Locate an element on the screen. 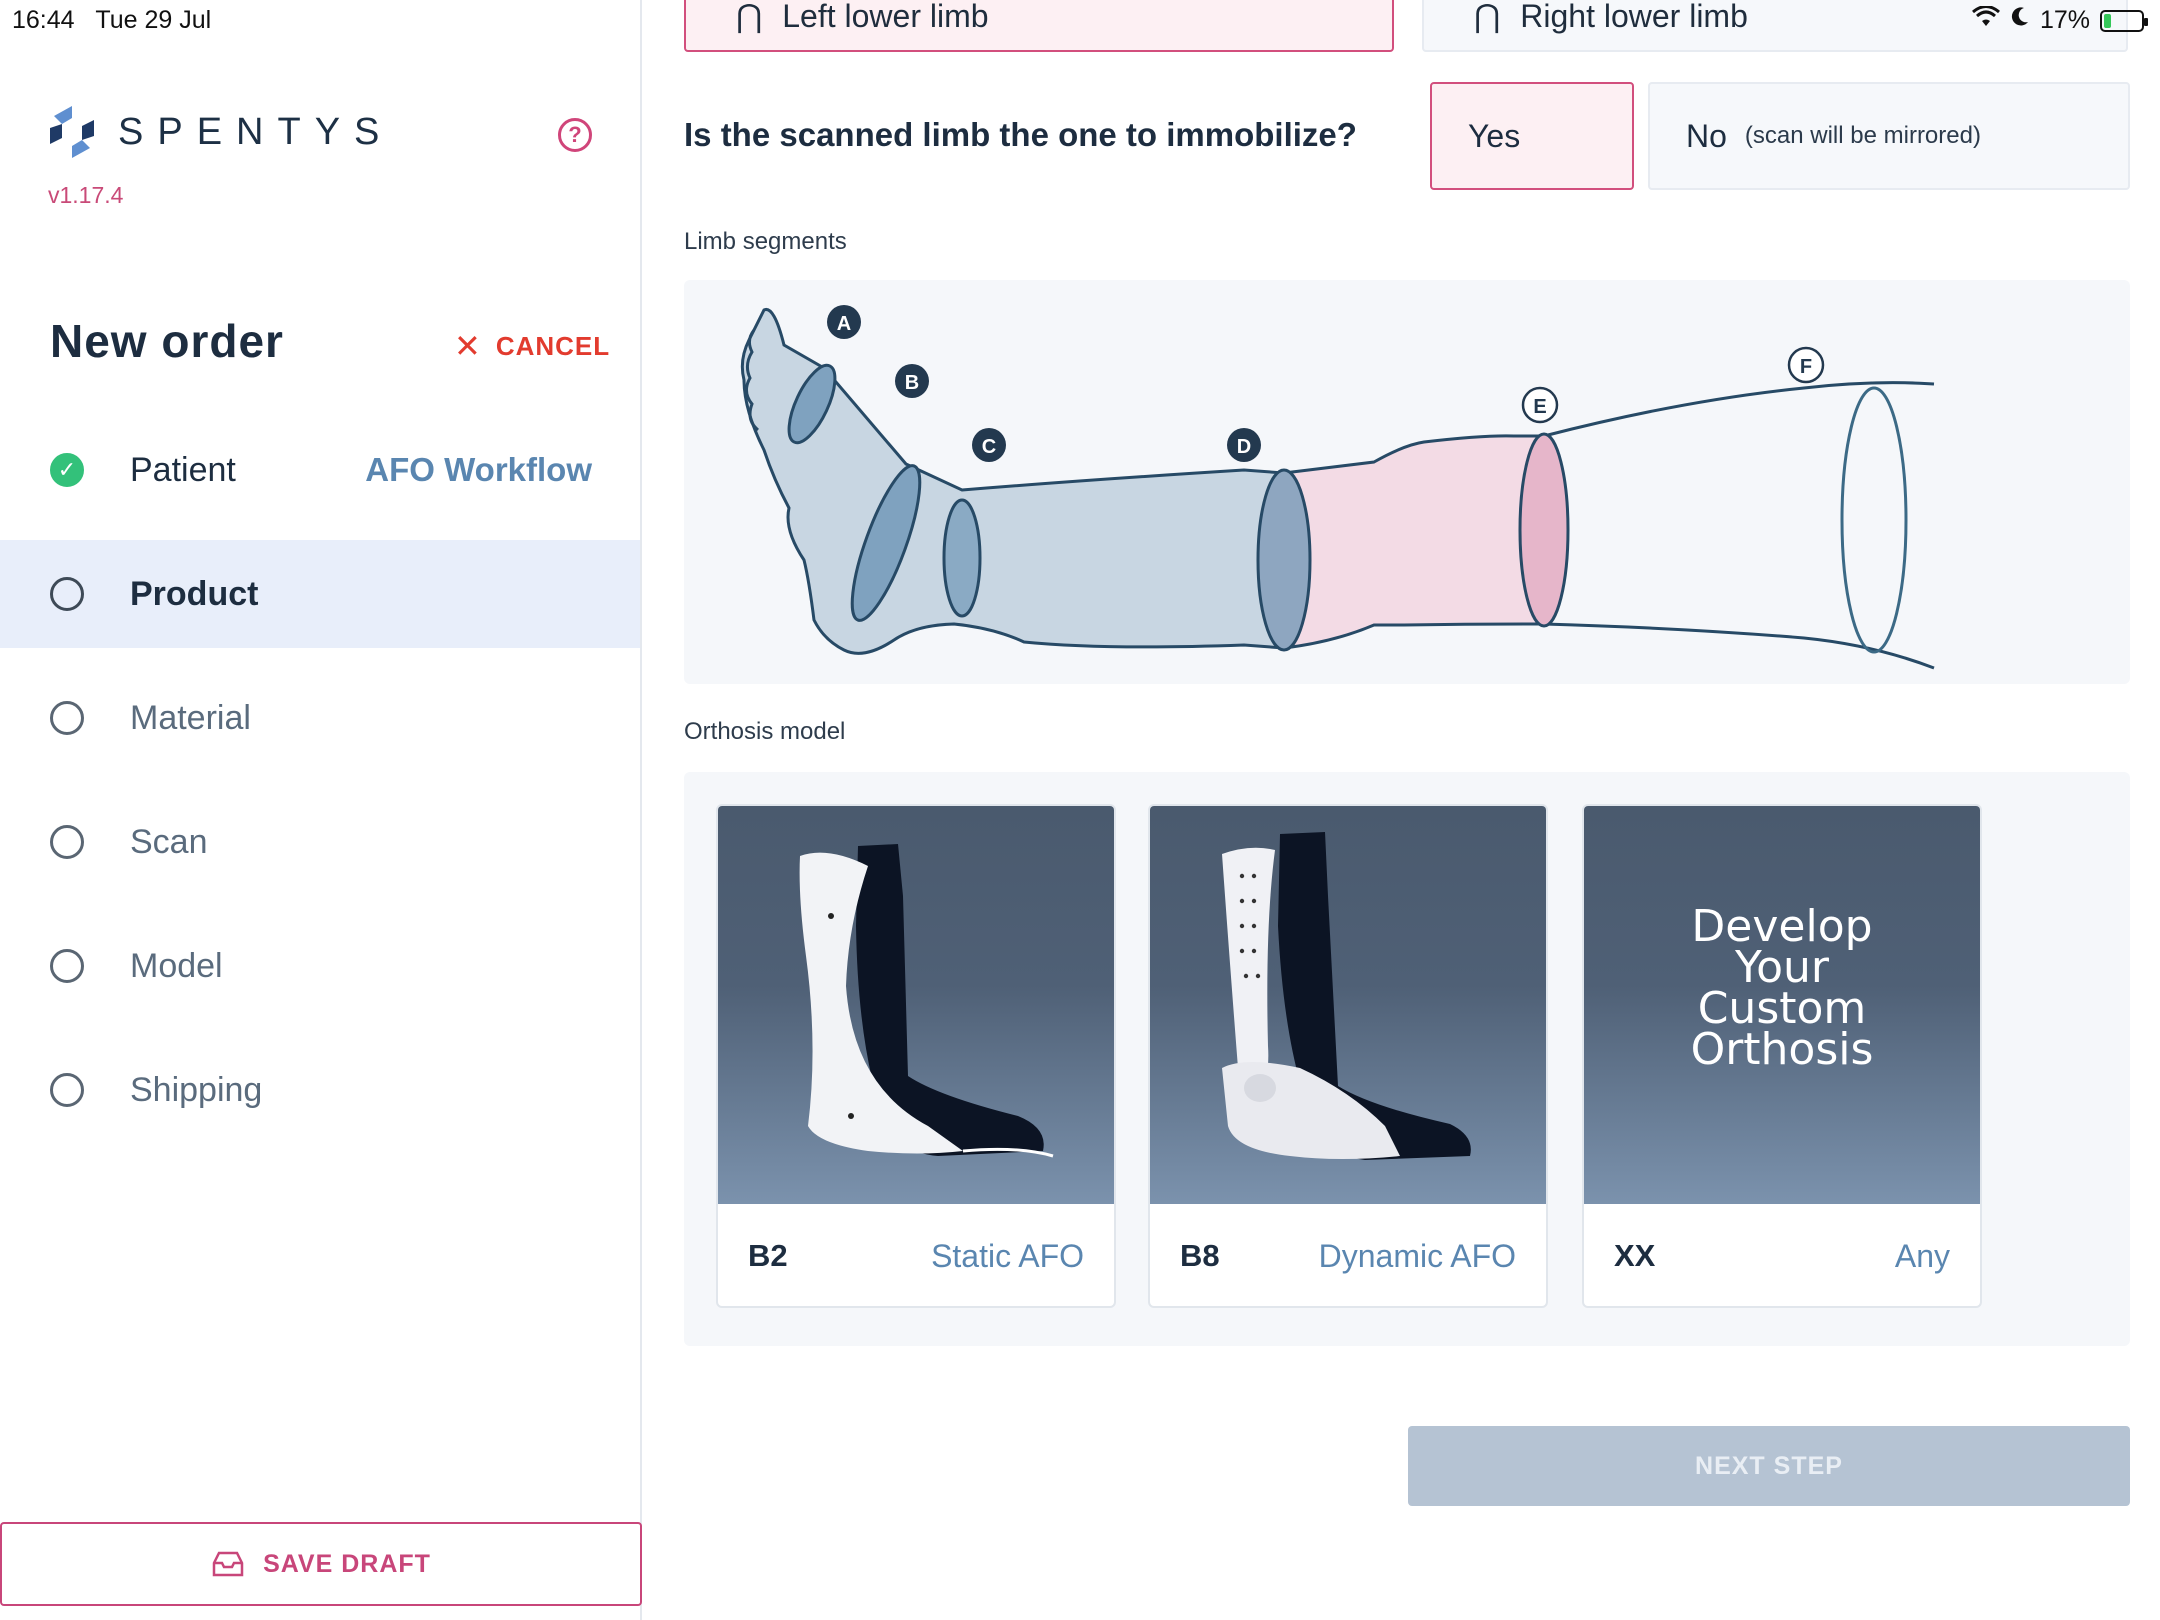 The image size is (2160, 1620). svg-text: F is located at coordinates (1806, 367).